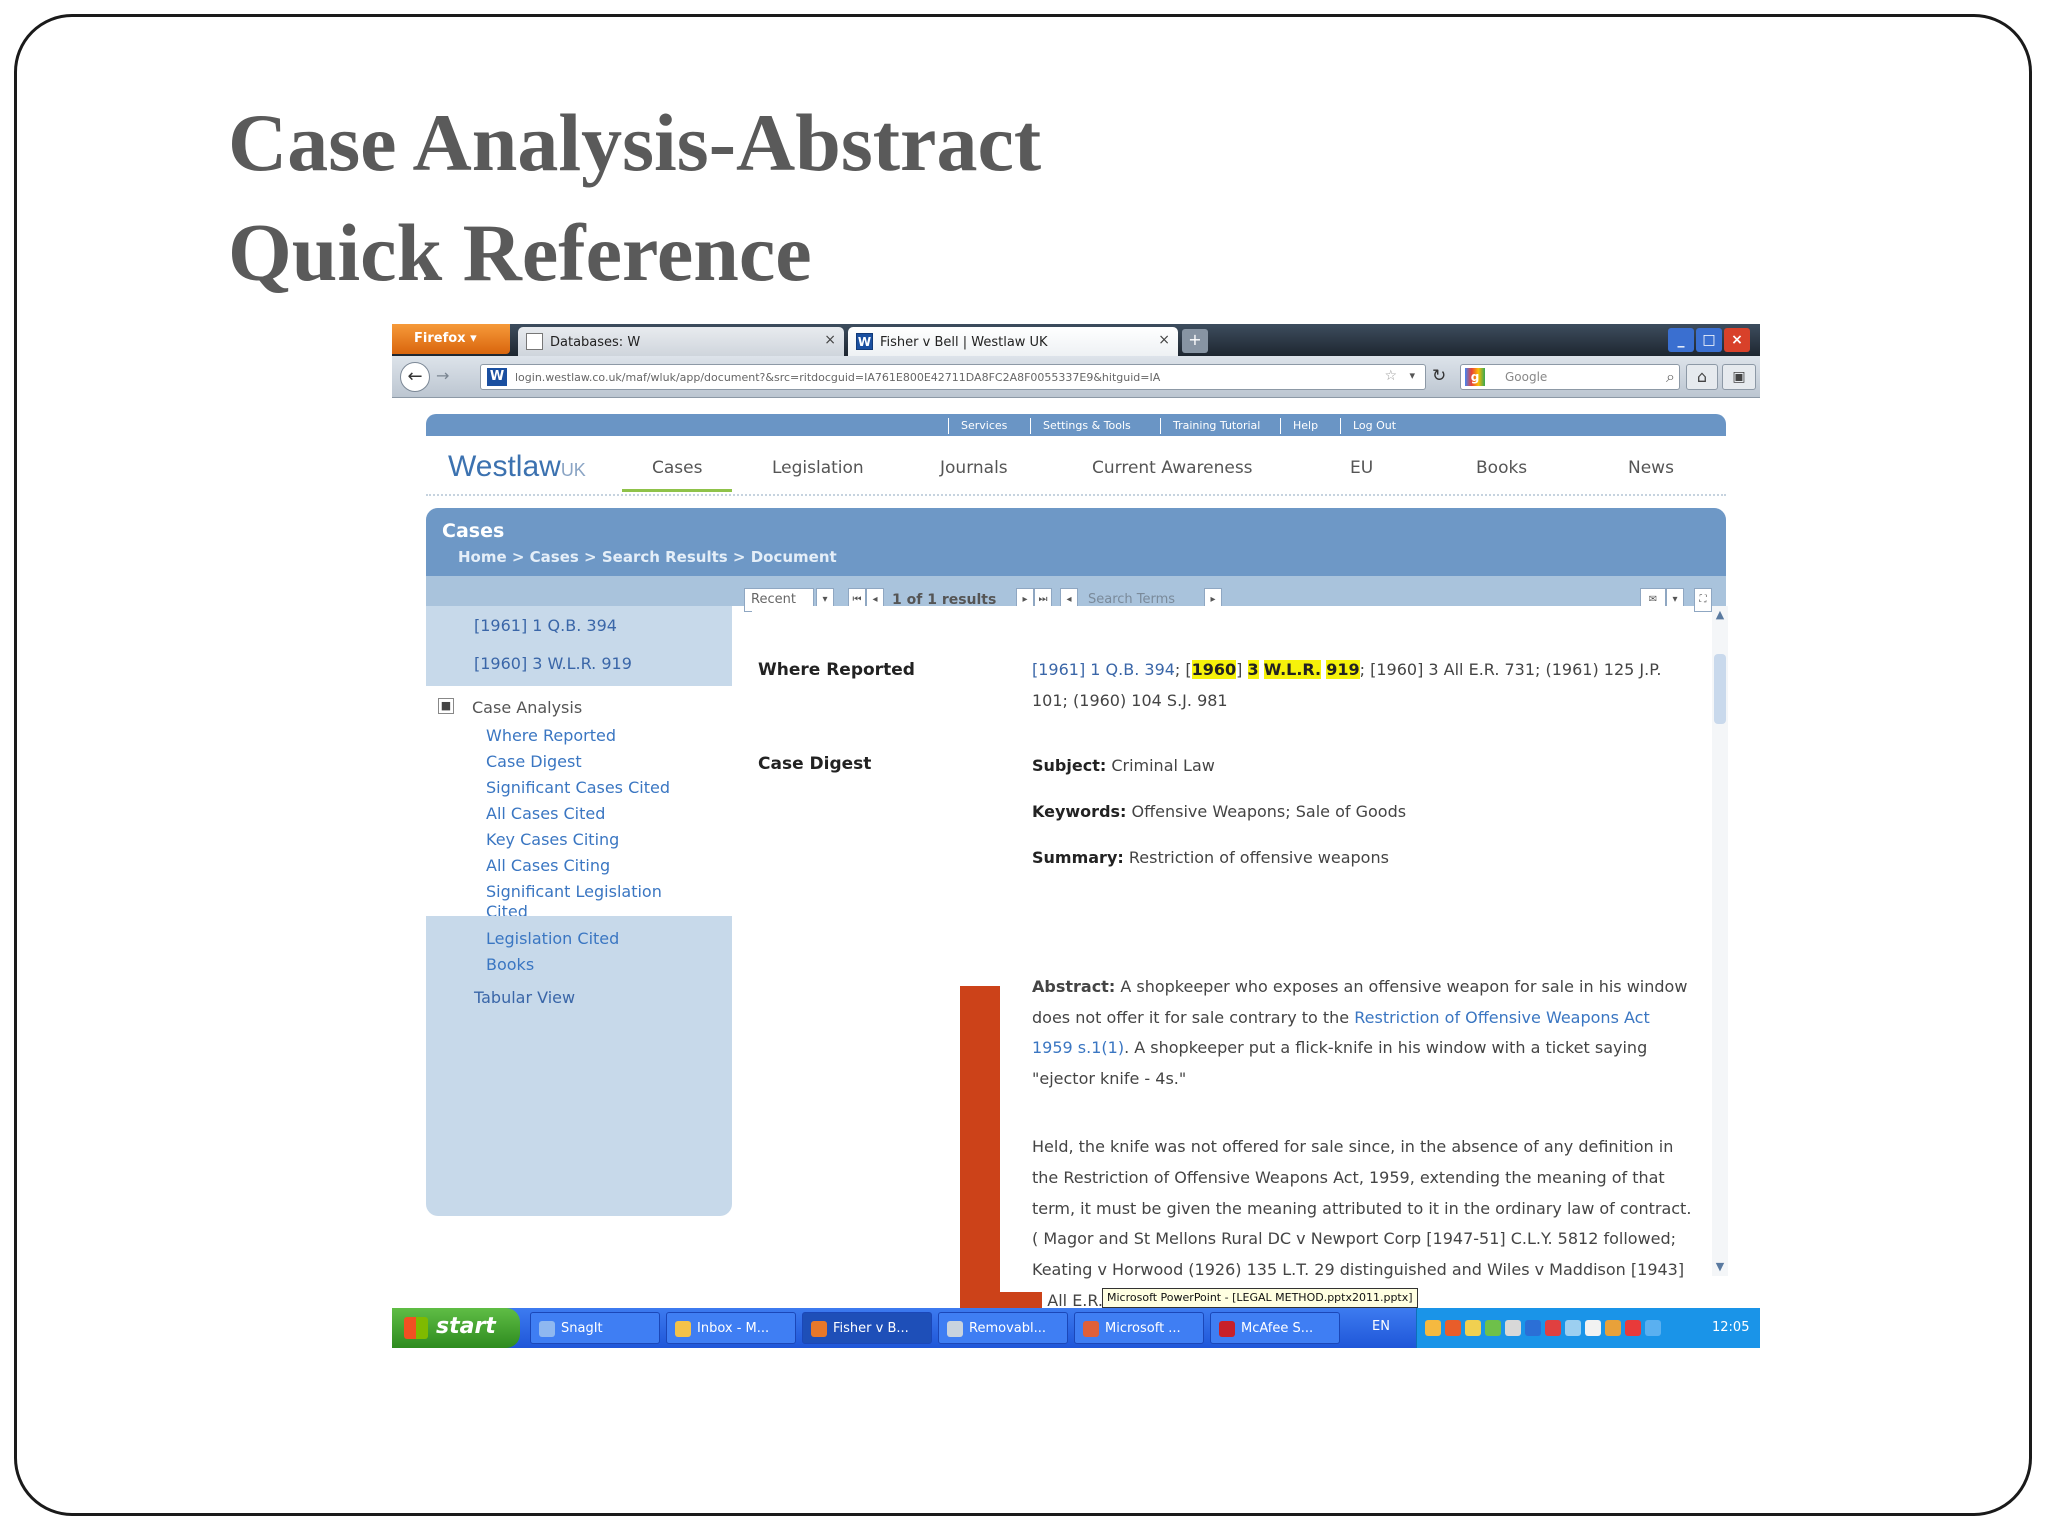  Describe the element at coordinates (551, 736) in the screenshot. I see `sublink-where-reported: Where Reported` at that location.